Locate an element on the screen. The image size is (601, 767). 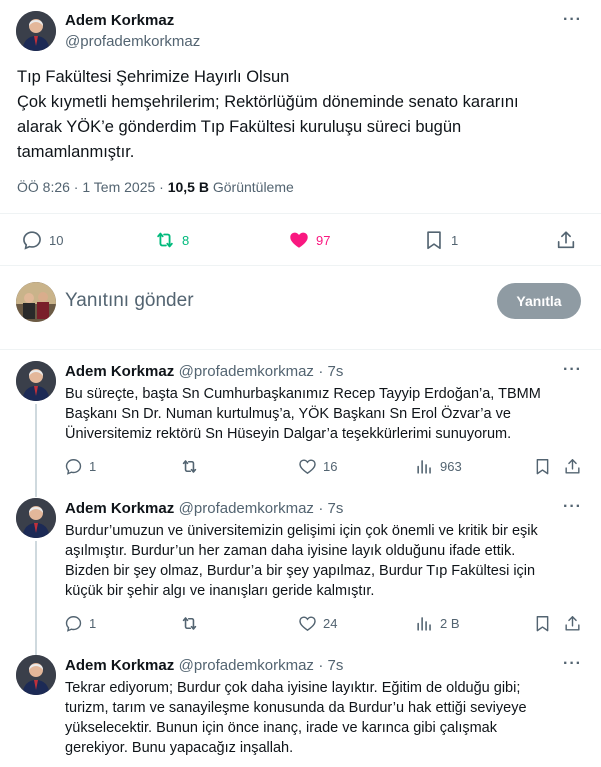
reply-button: 10 is located at coordinates (42, 240).